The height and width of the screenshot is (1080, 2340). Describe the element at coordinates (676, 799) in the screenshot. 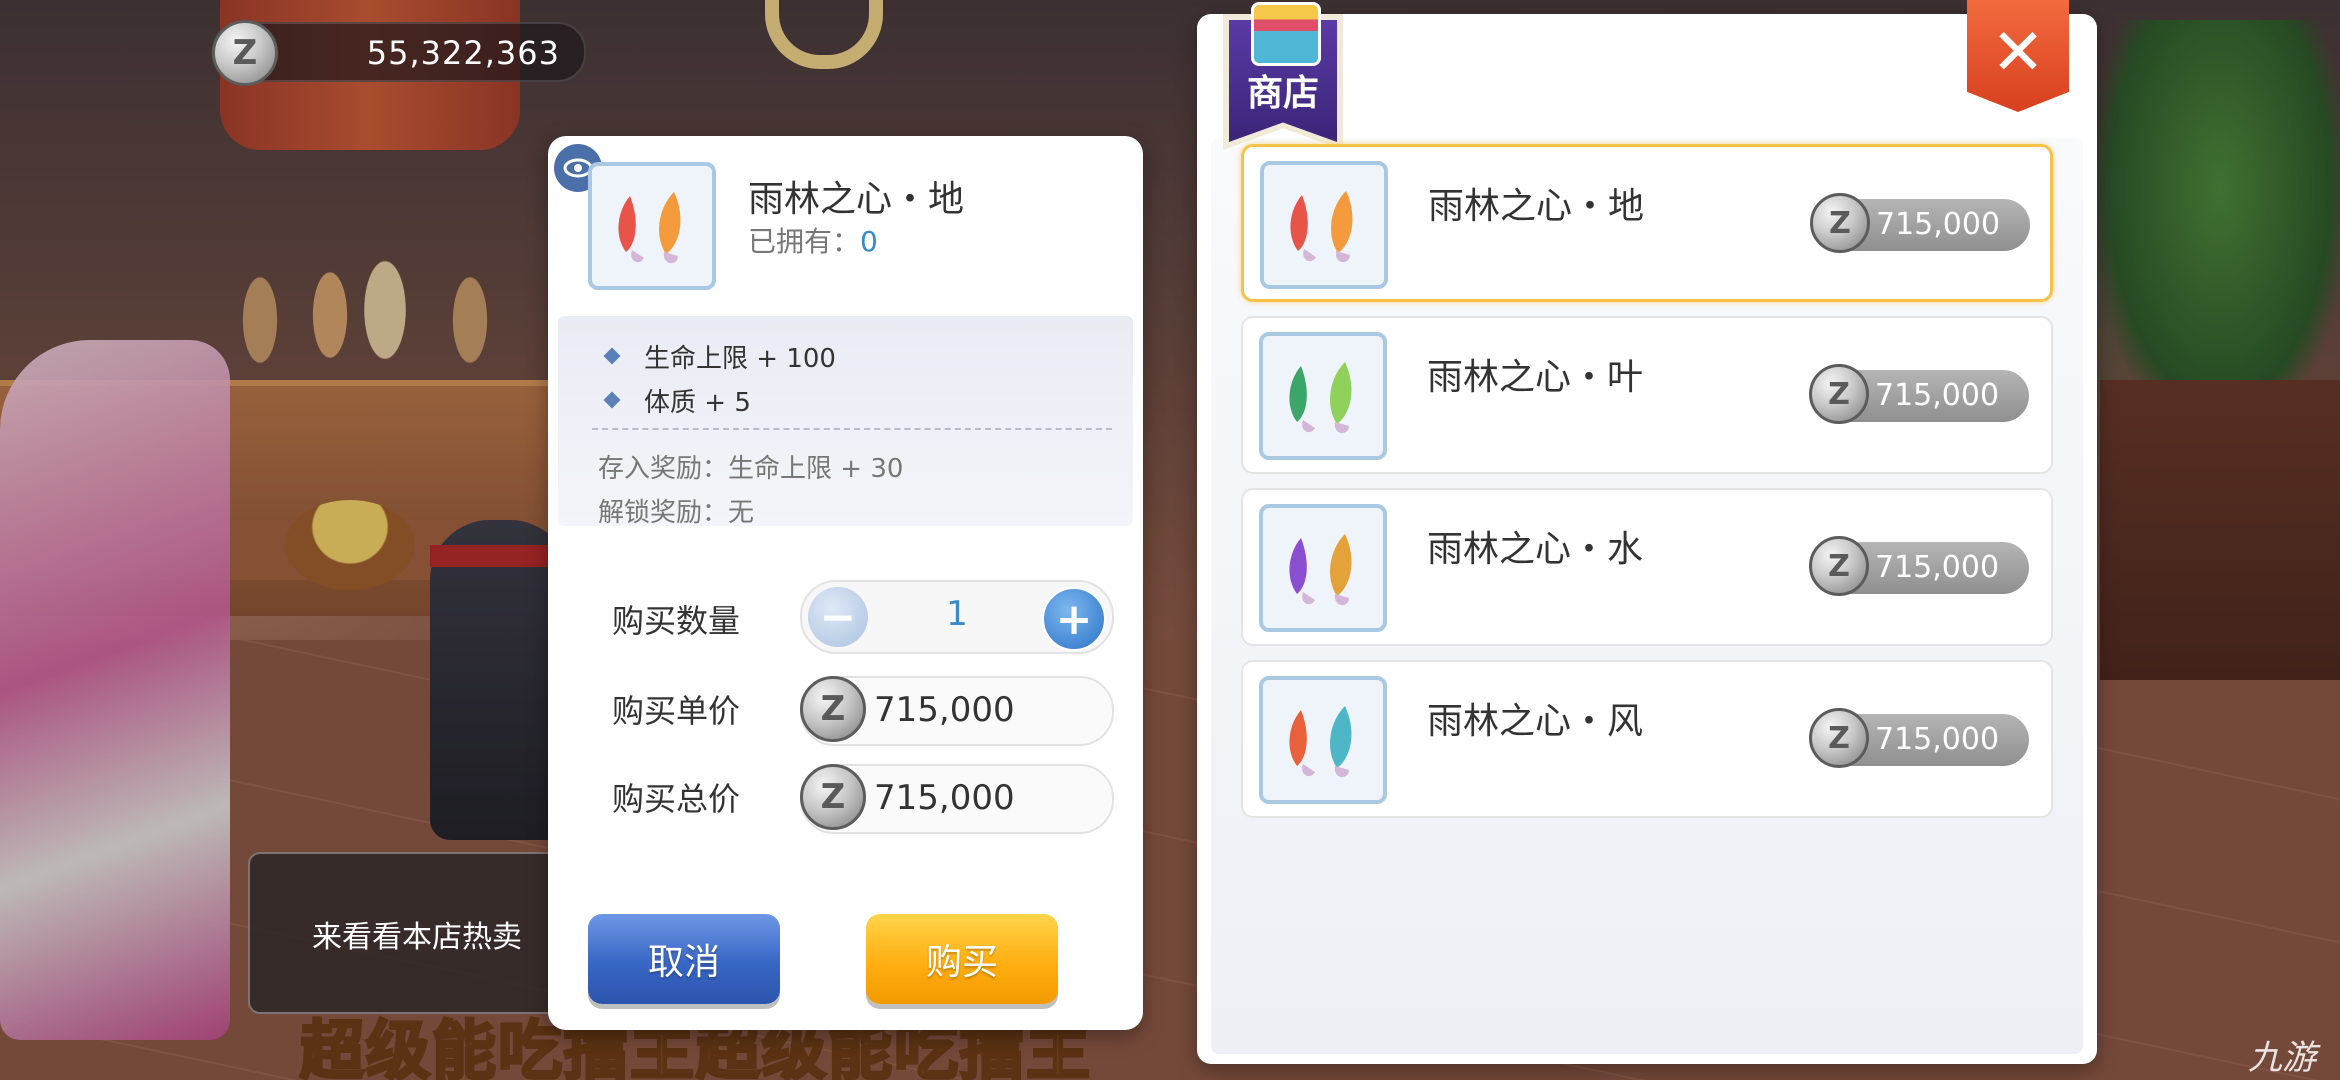

I see `total-price-label: 购买总价` at that location.